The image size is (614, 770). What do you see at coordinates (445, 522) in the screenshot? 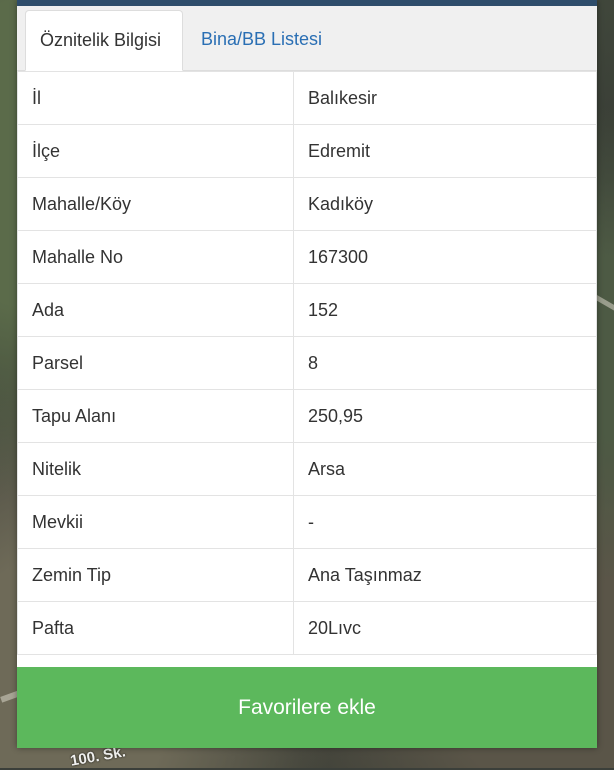
I see `attribute-value: -` at bounding box center [445, 522].